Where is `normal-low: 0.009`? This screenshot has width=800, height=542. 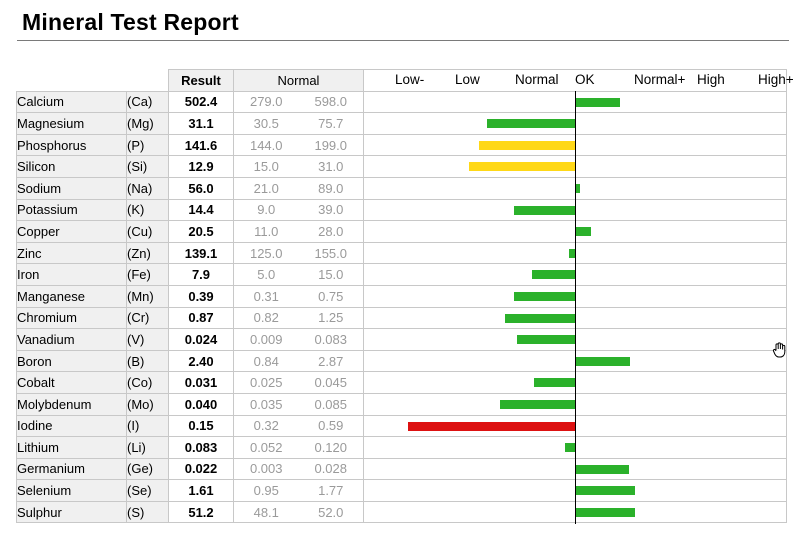 normal-low: 0.009 is located at coordinates (266, 339).